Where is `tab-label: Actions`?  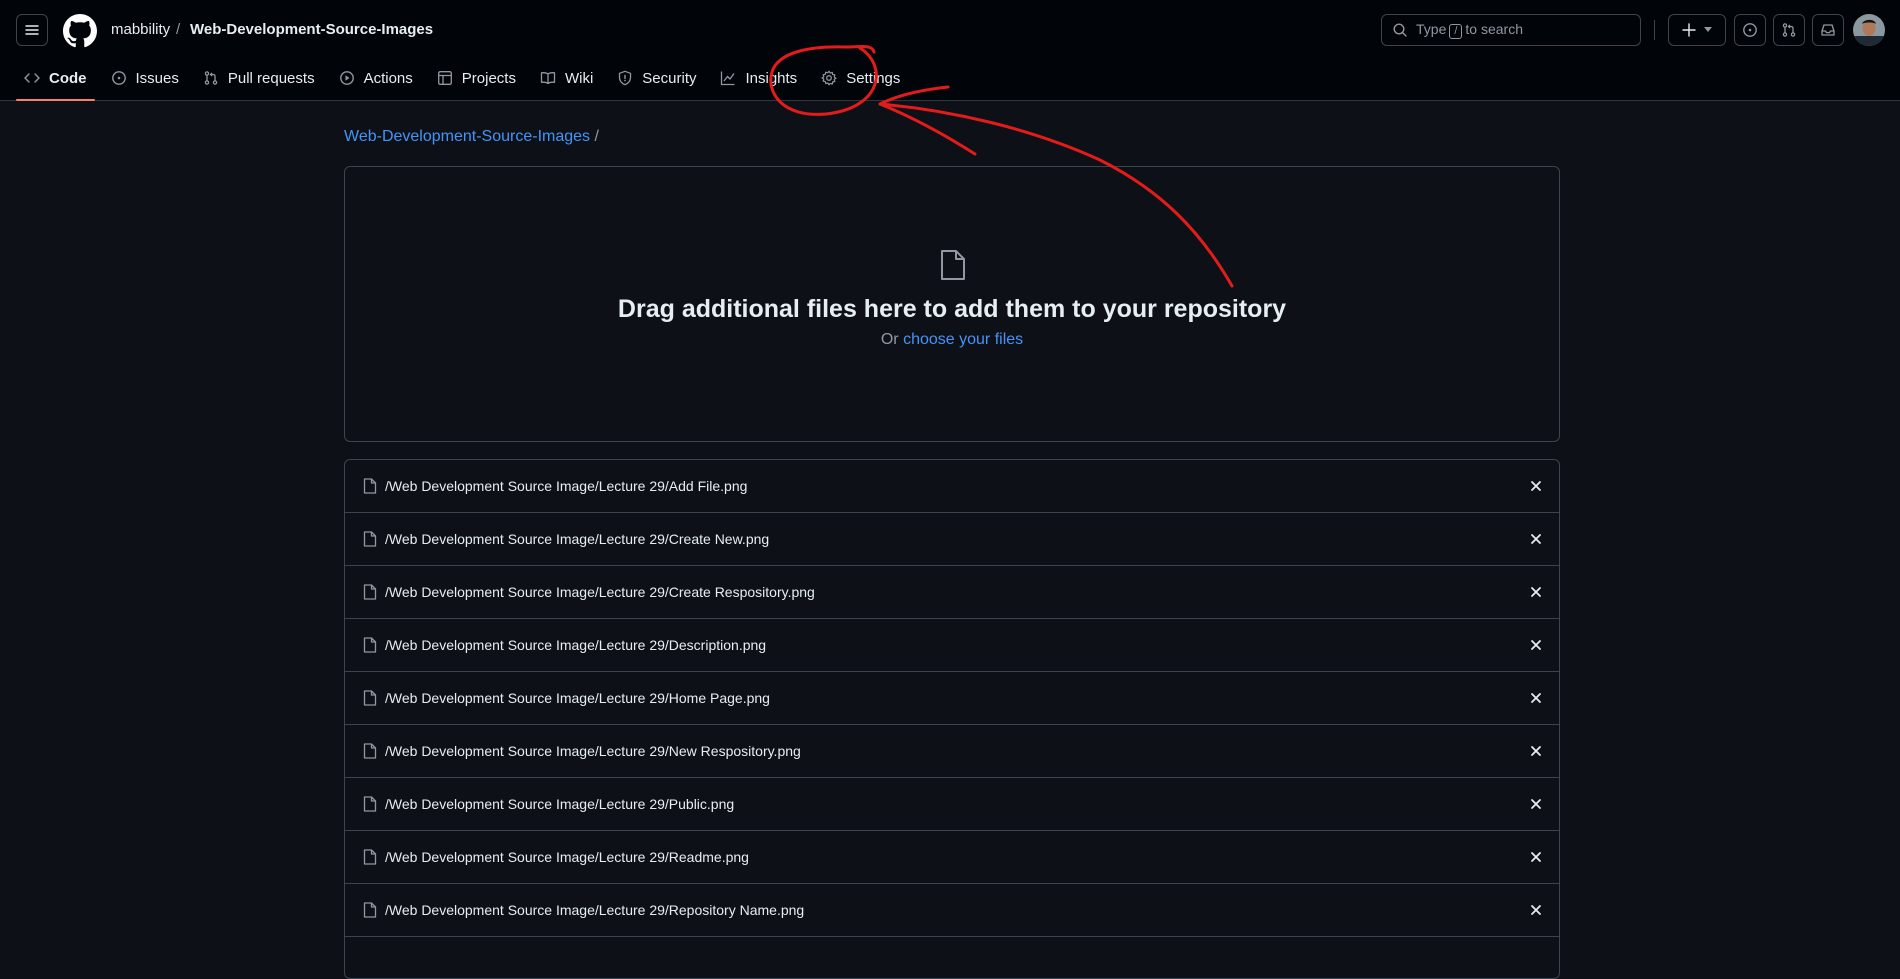 tab-label: Actions is located at coordinates (388, 78).